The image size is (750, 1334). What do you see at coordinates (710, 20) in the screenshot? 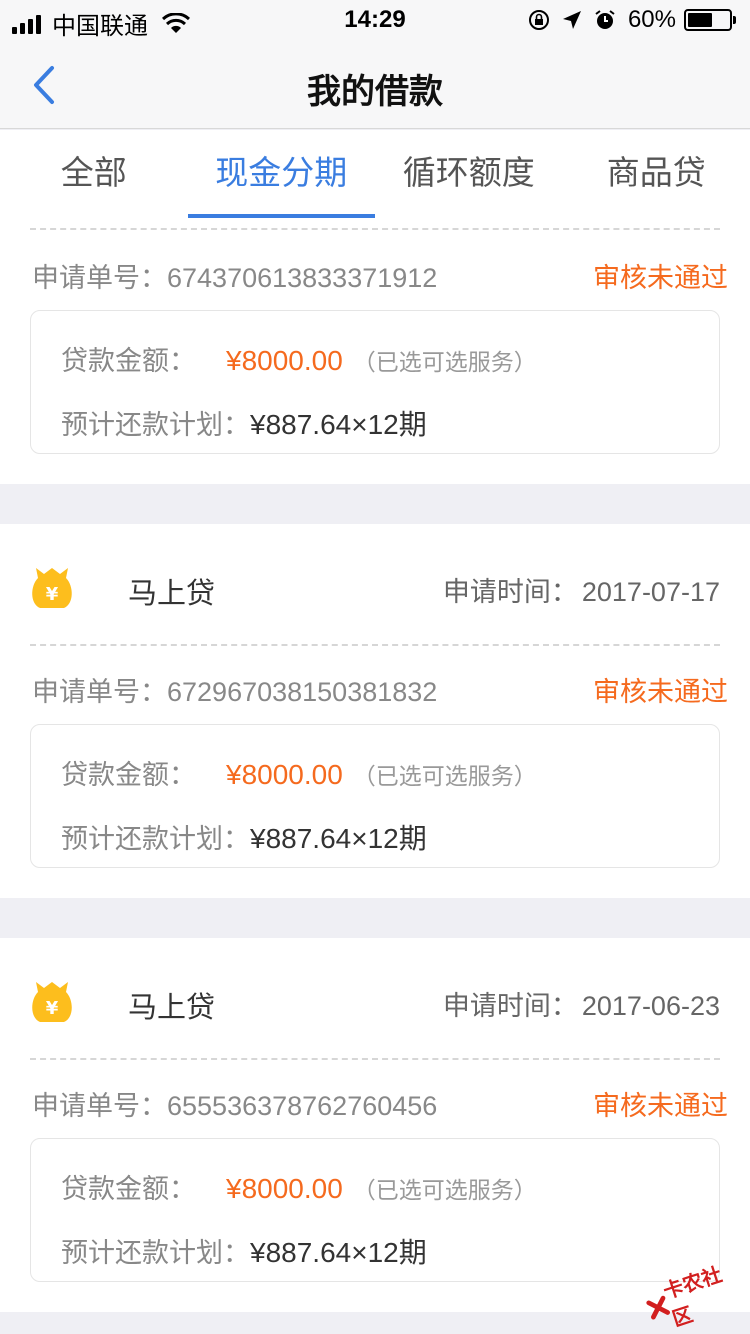
I see `battery-icon` at bounding box center [710, 20].